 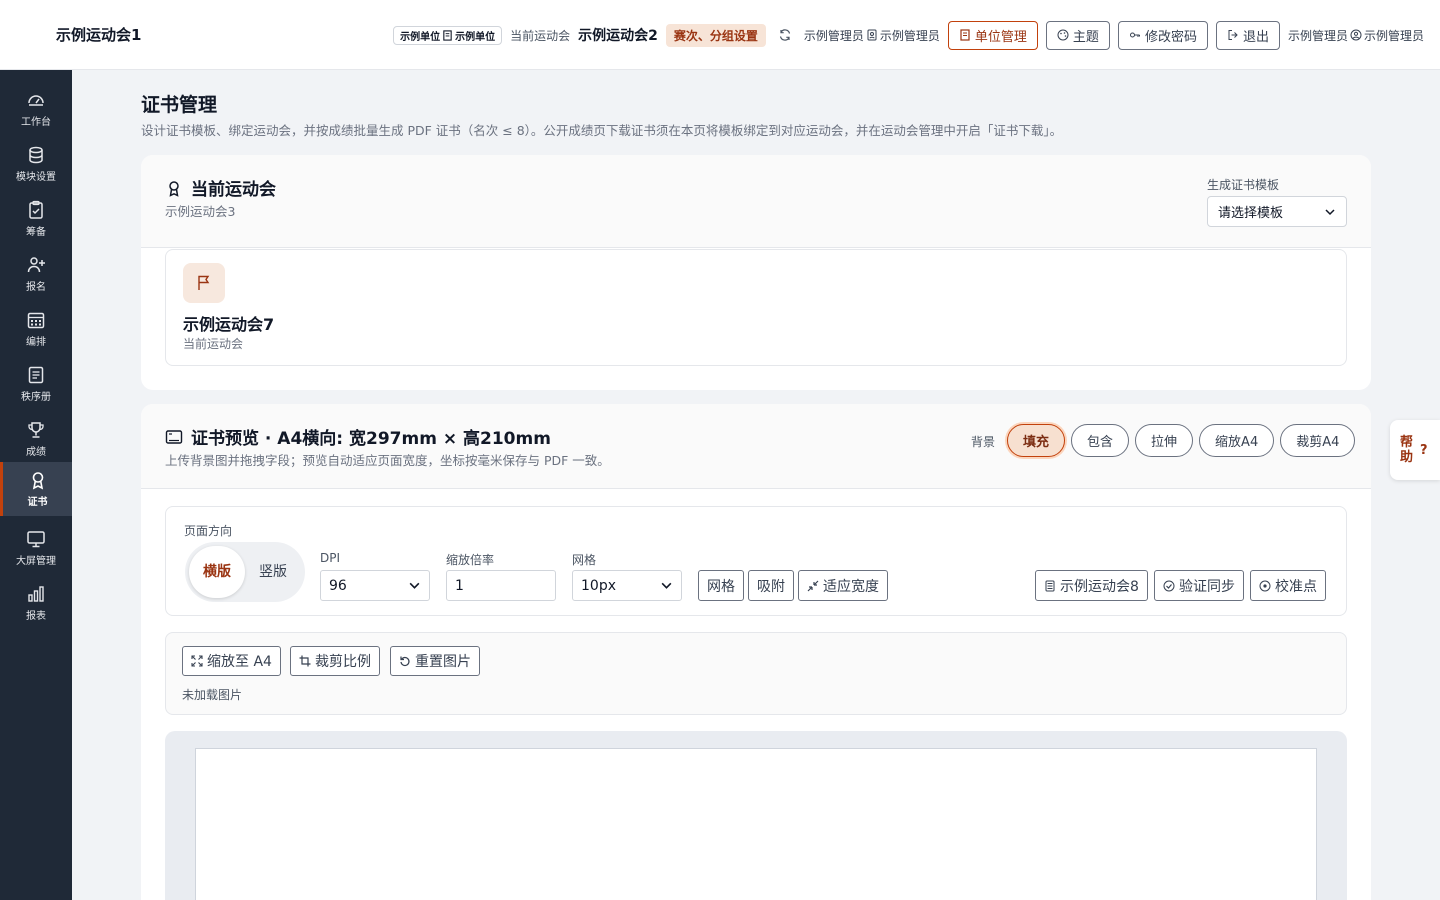 I want to click on sidebar-item-register: 报名, so click(x=36, y=274).